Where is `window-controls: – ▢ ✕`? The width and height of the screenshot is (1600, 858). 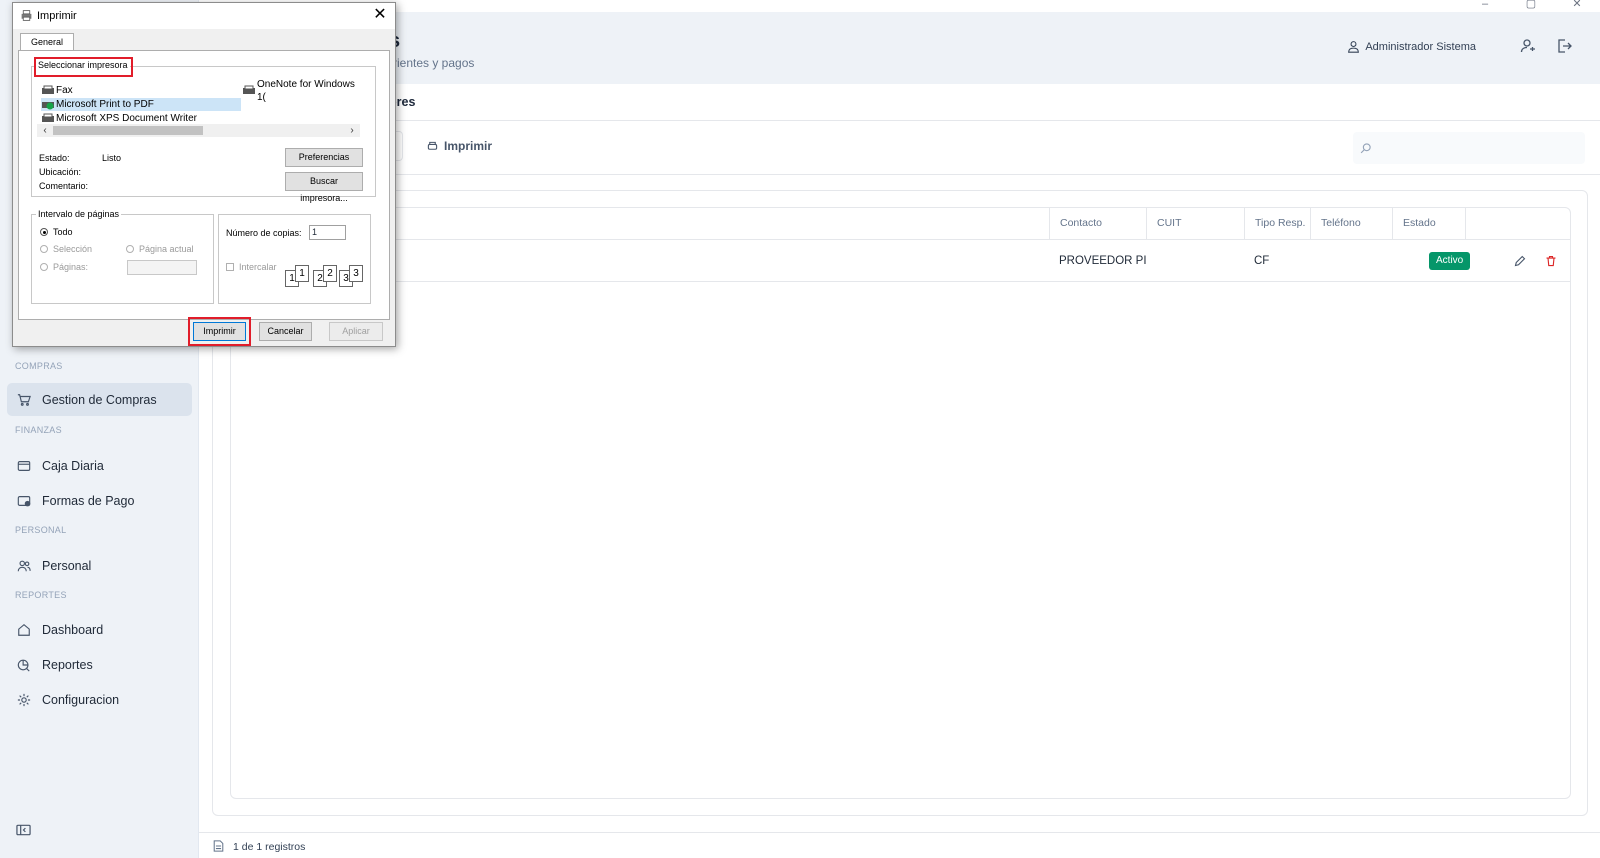
window-controls: – ▢ ✕ is located at coordinates (1531, 6).